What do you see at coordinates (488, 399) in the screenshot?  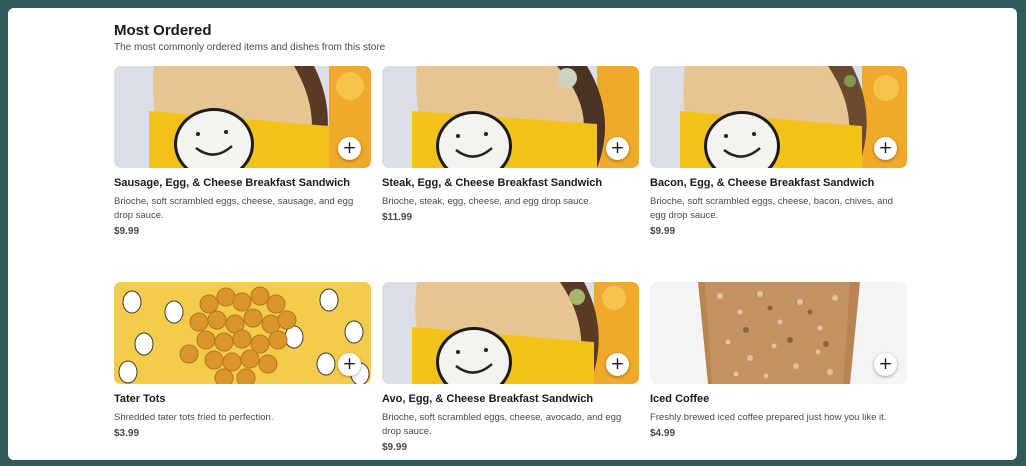 I see `item-name: Avo, Egg, & Cheese Breakfast Sandwich` at bounding box center [488, 399].